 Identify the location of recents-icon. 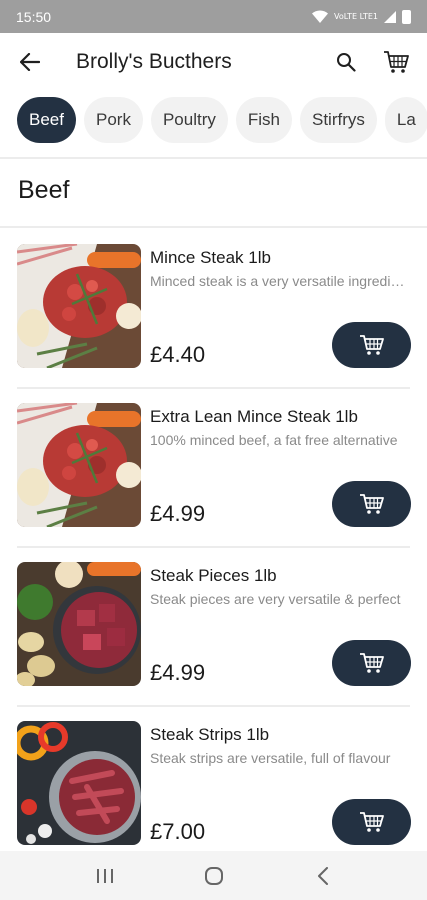
(104, 875).